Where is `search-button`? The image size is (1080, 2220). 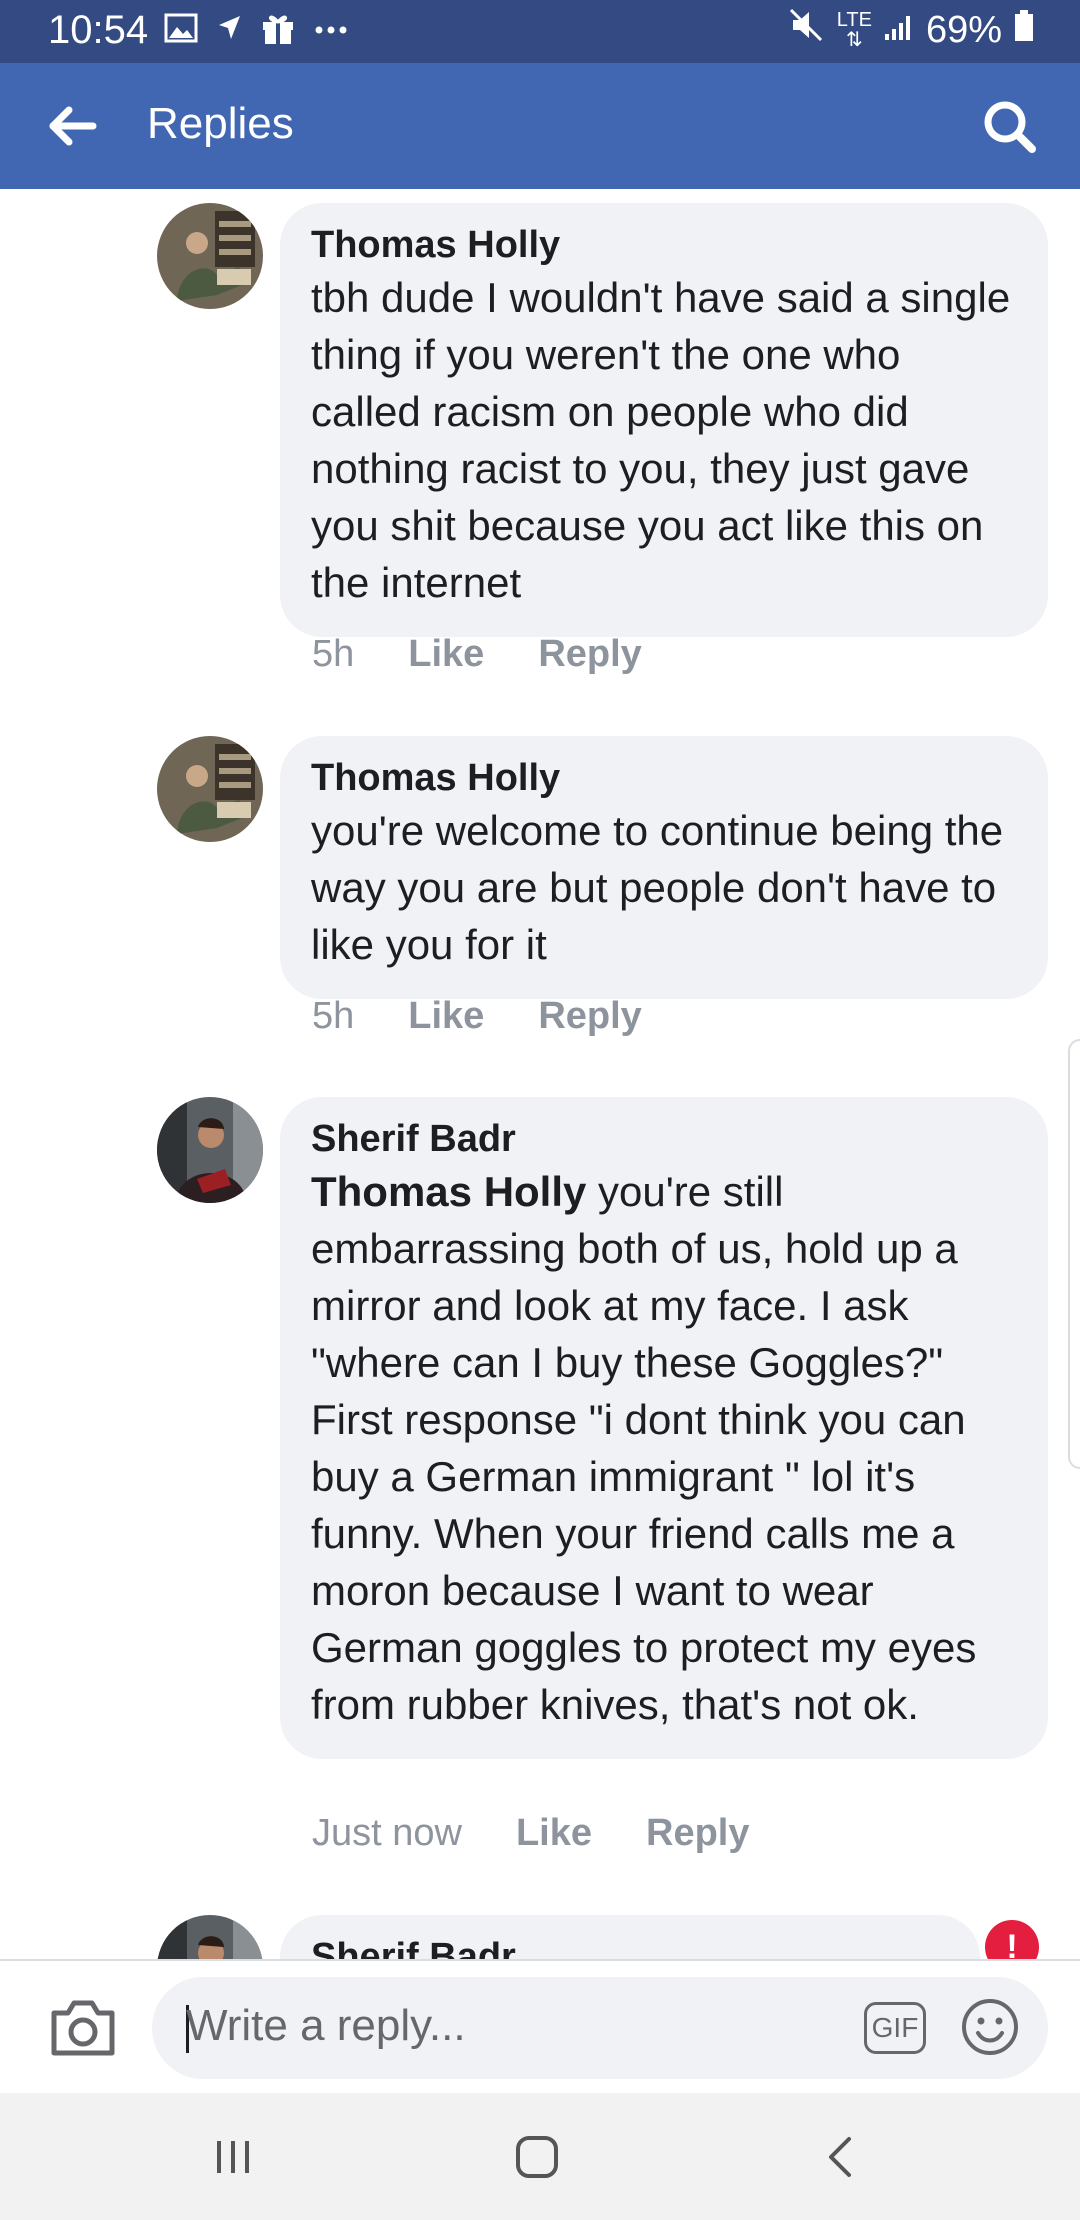
search-button is located at coordinates (1009, 126).